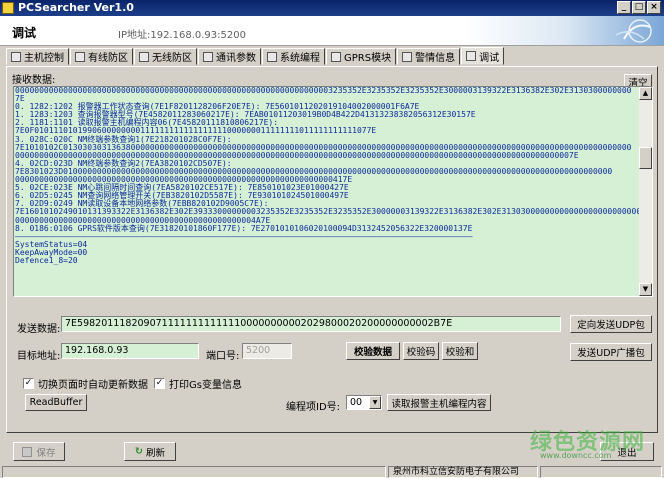 The width and height of the screenshot is (664, 478). I want to click on port-label: 端口号:, so click(223, 356).